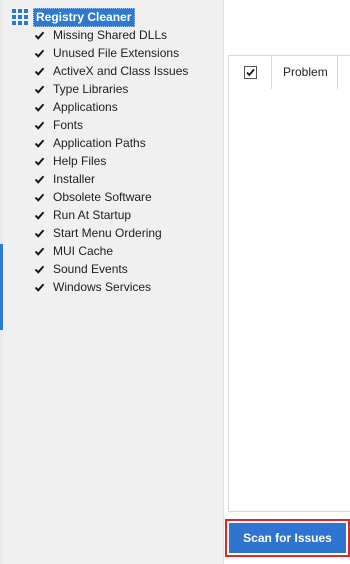  What do you see at coordinates (90, 269) in the screenshot?
I see `tree-item-label: Sound Events` at bounding box center [90, 269].